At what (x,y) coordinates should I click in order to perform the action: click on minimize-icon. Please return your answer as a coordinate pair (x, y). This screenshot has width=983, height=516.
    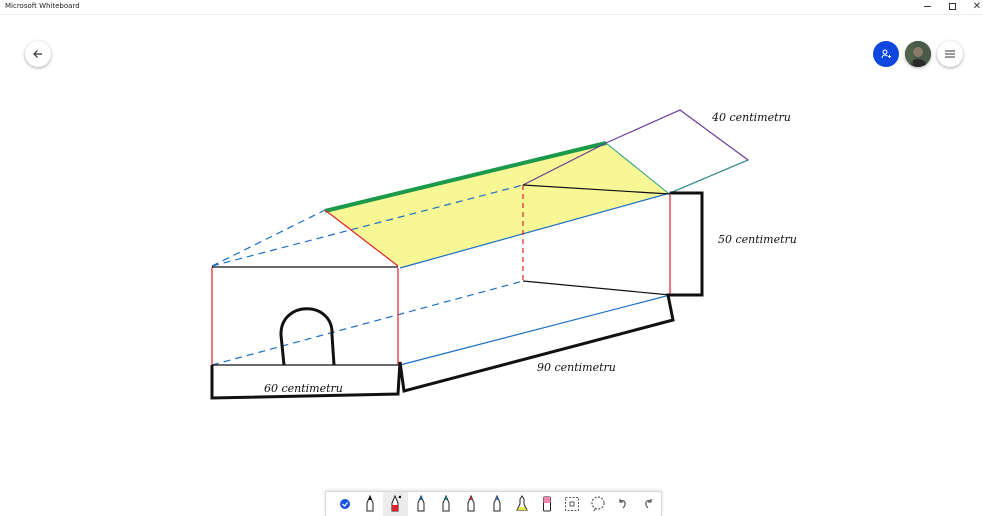
    Looking at the image, I should click on (927, 6).